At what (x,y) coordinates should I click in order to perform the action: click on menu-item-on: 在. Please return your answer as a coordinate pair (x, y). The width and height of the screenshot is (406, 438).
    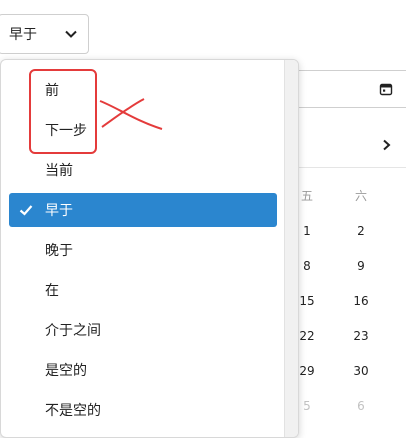
    Looking at the image, I should click on (143, 290).